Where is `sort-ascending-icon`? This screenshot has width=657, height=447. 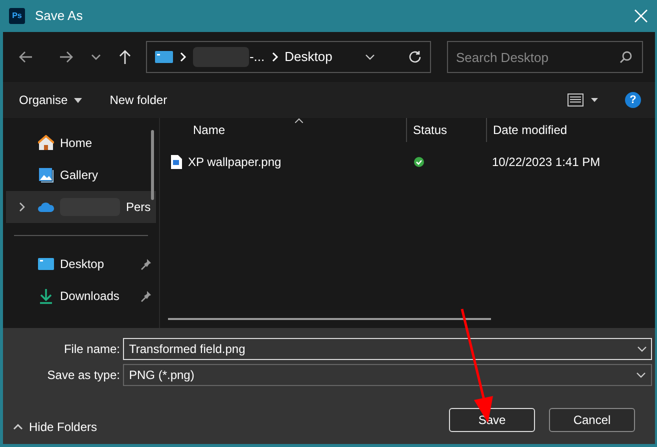
sort-ascending-icon is located at coordinates (299, 120).